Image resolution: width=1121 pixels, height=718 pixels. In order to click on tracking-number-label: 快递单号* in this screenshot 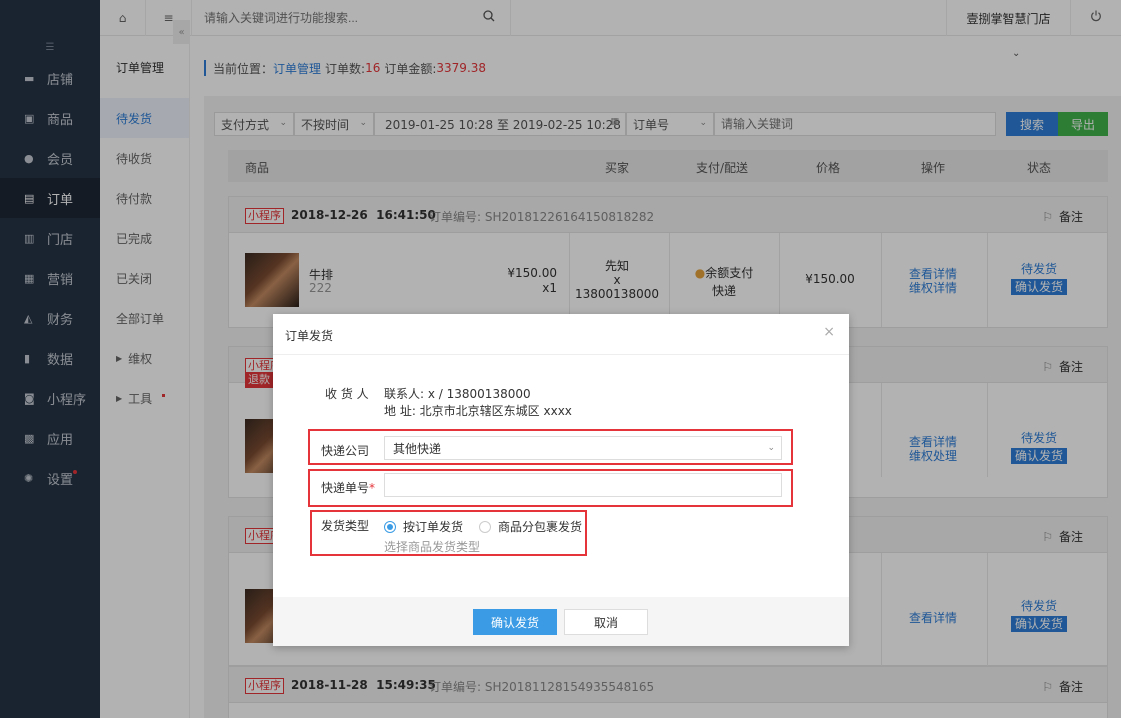, I will do `click(348, 488)`.